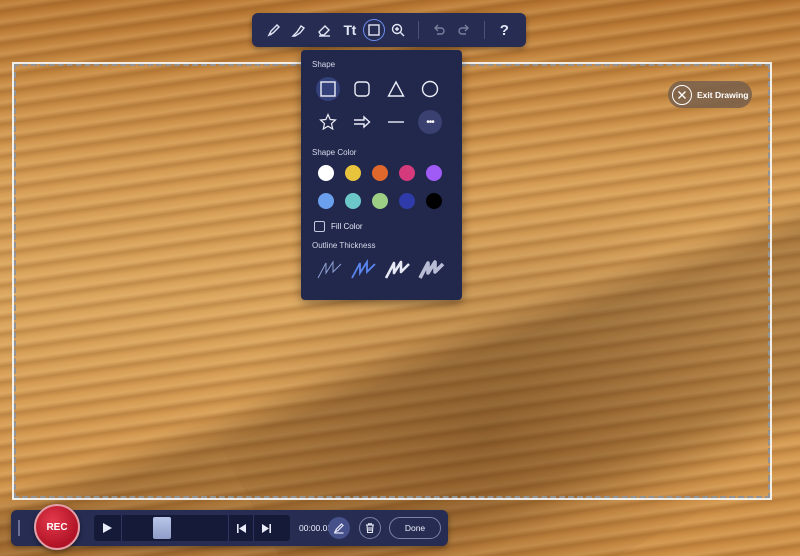 The height and width of the screenshot is (556, 800). What do you see at coordinates (430, 89) in the screenshot?
I see `circle-icon` at bounding box center [430, 89].